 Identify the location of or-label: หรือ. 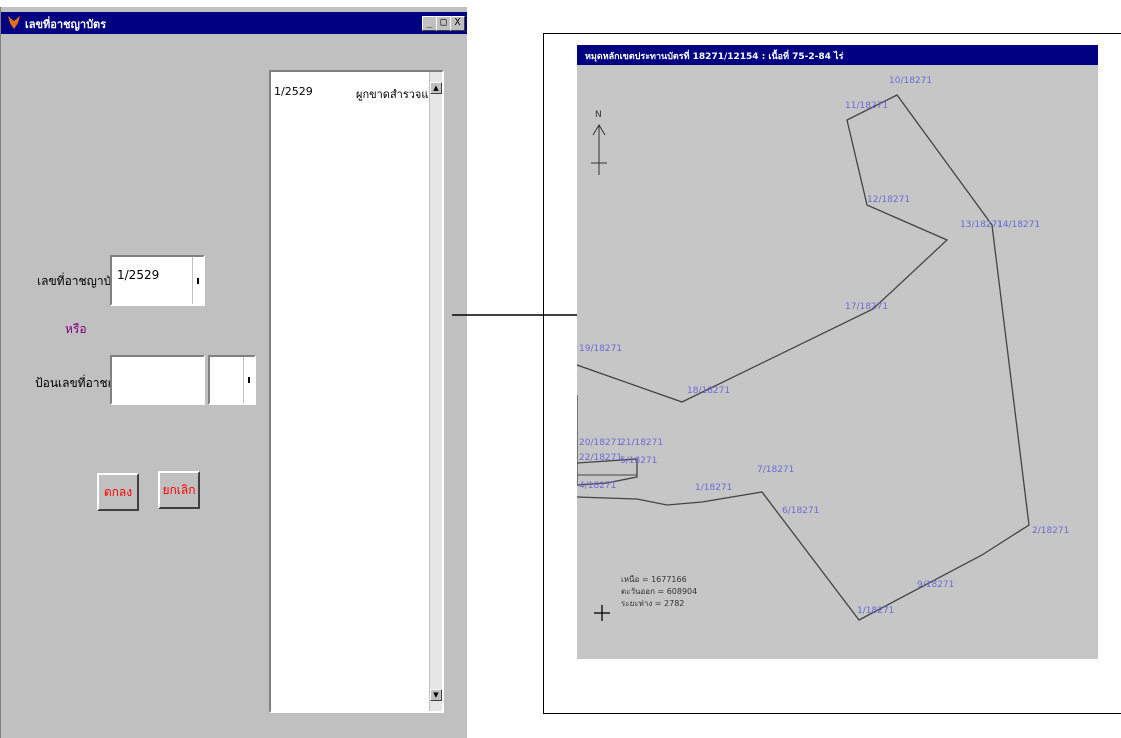
(76, 329).